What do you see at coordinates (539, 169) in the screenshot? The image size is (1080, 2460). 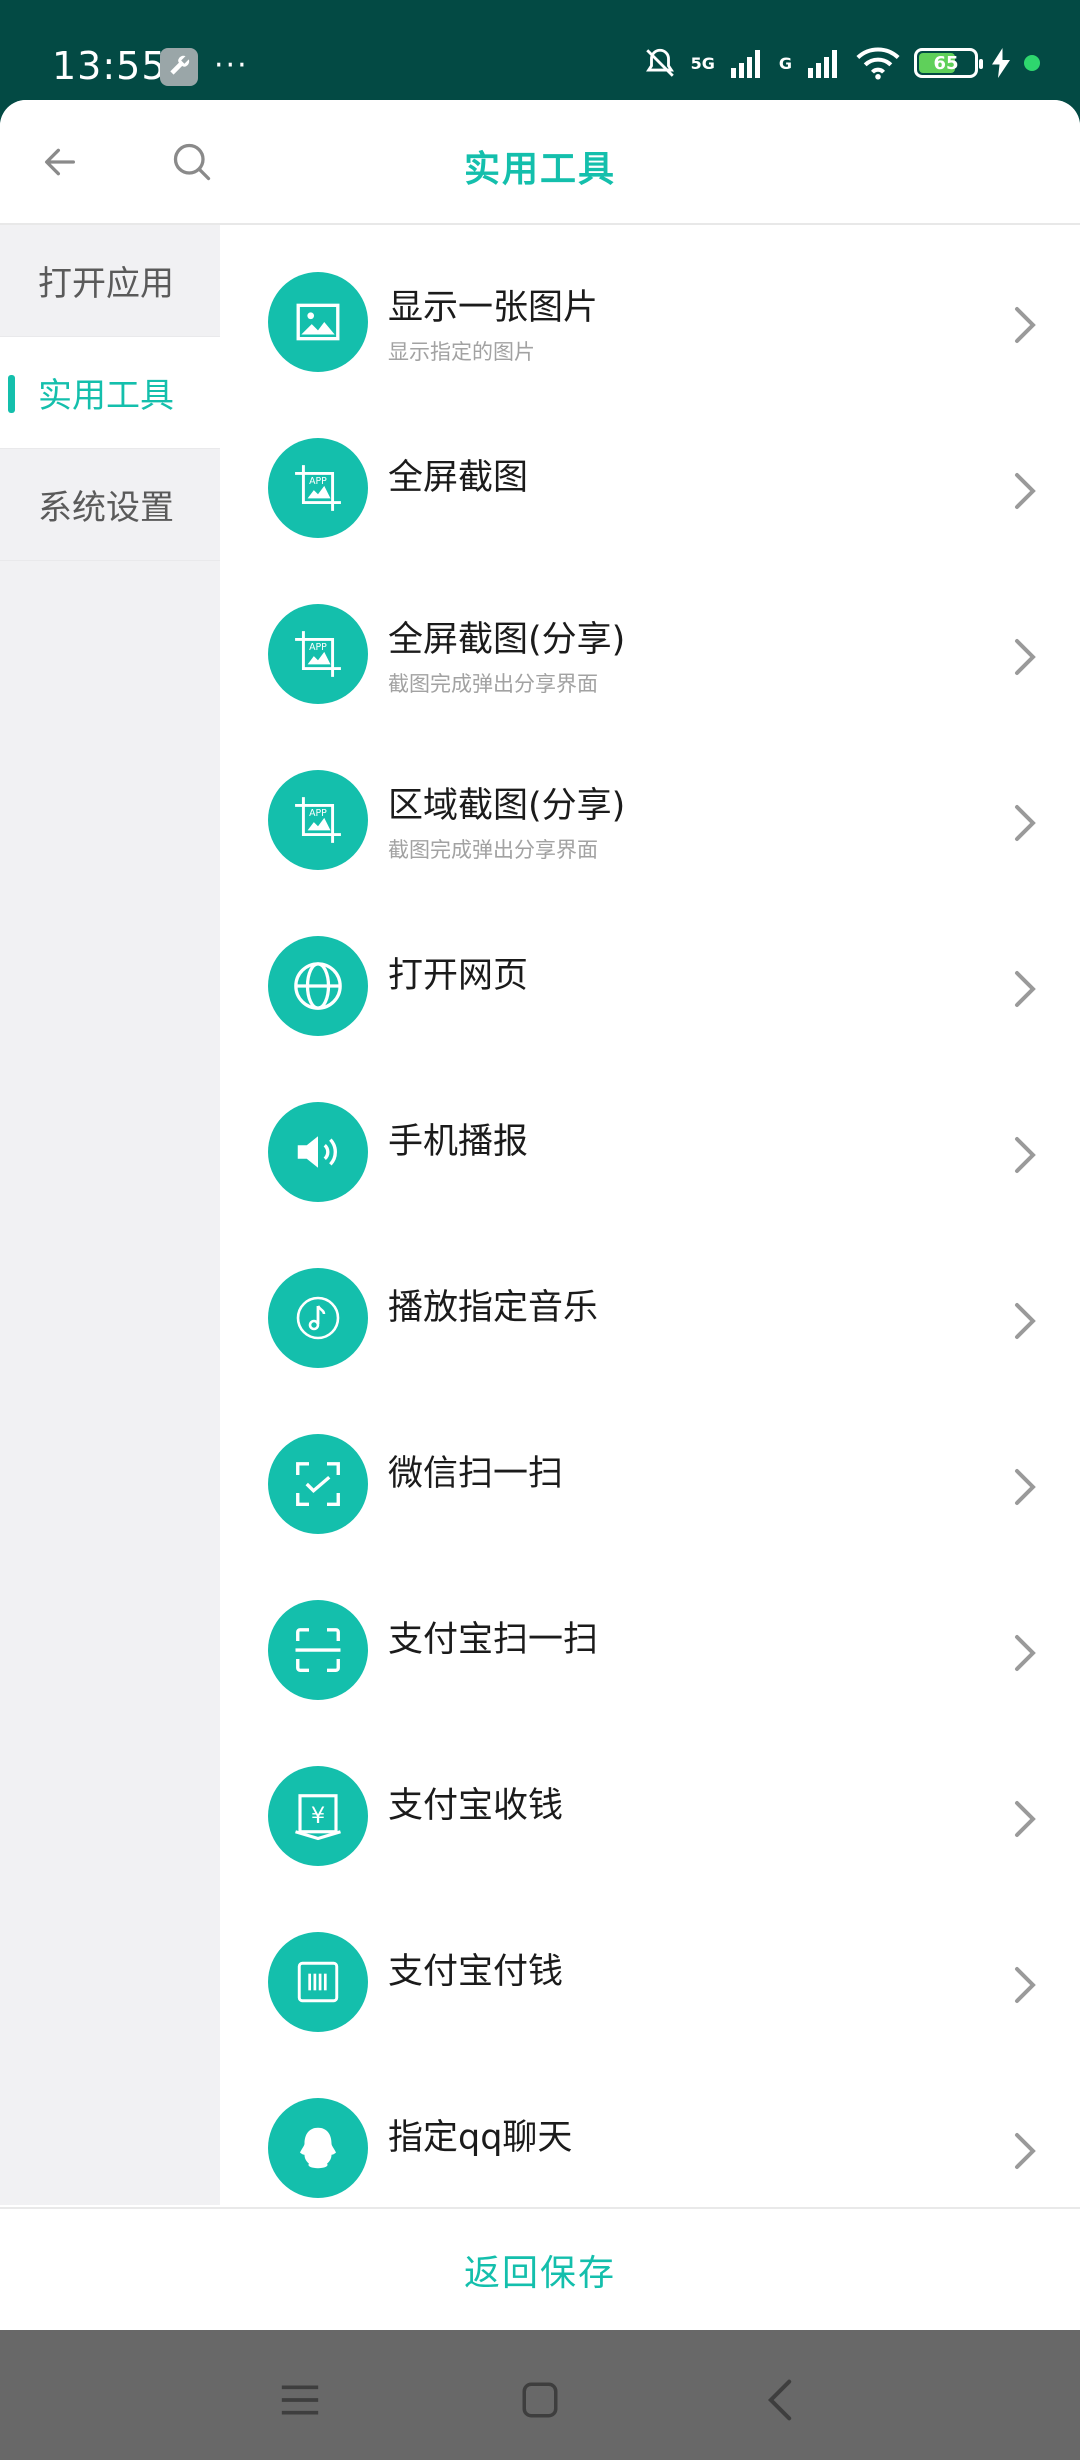 I see `page-title: 实用工具` at bounding box center [539, 169].